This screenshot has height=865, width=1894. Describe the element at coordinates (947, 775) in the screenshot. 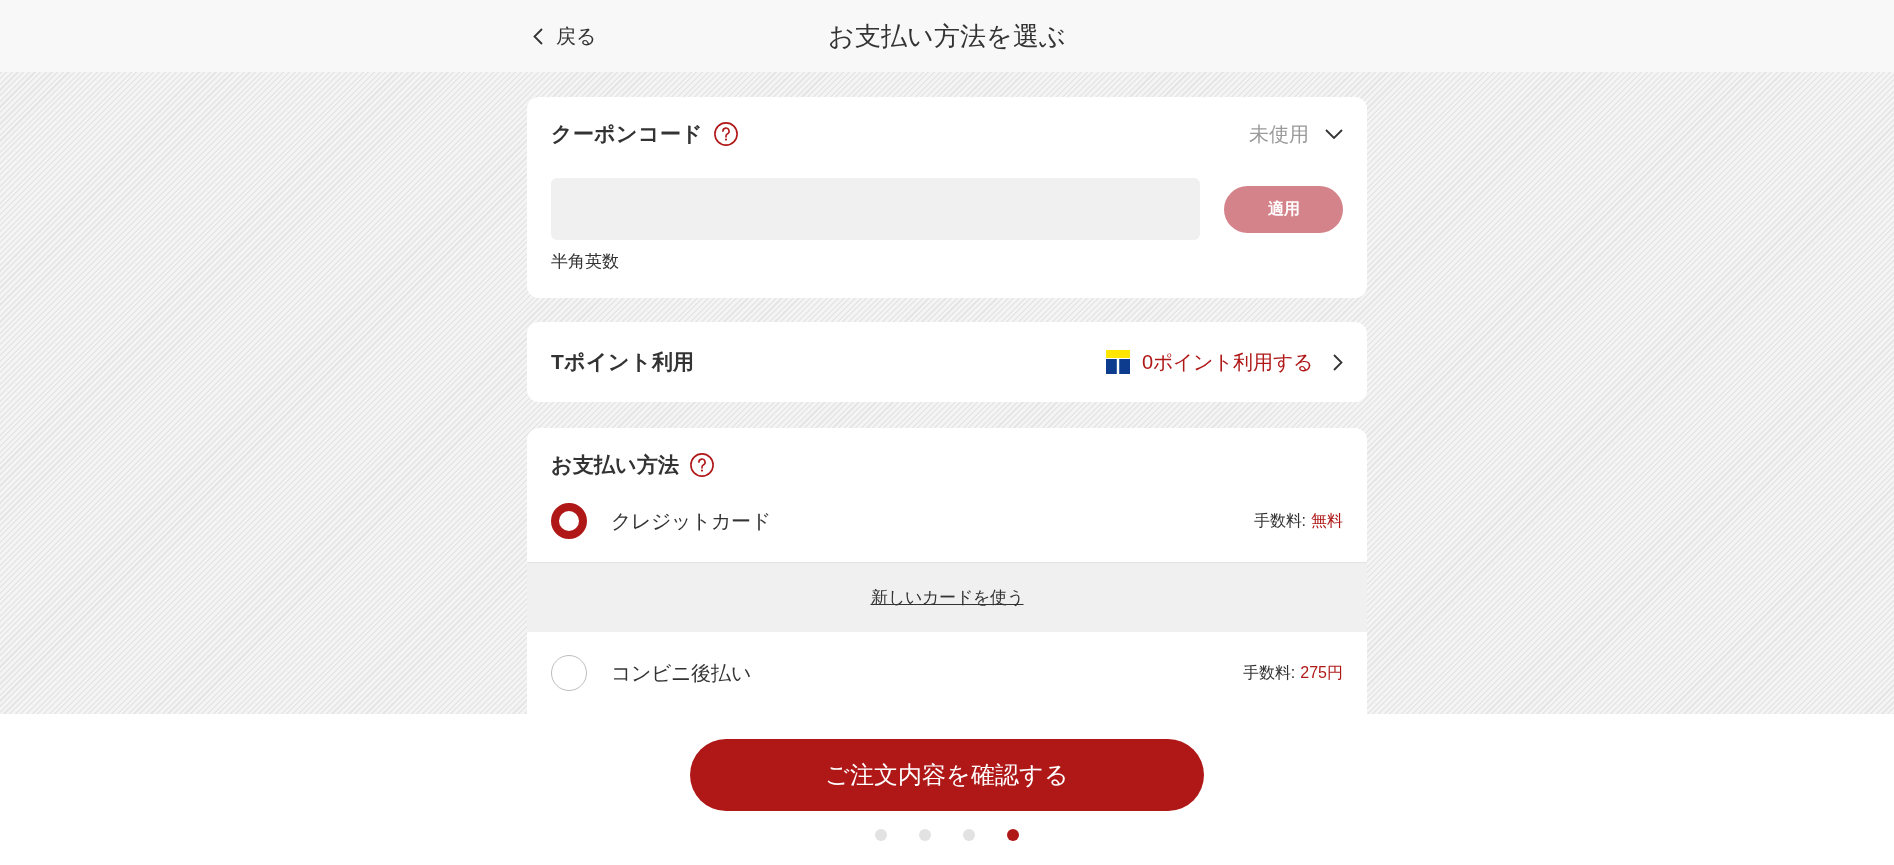

I see `confirm-order-button: ご注文内容を確認する` at that location.